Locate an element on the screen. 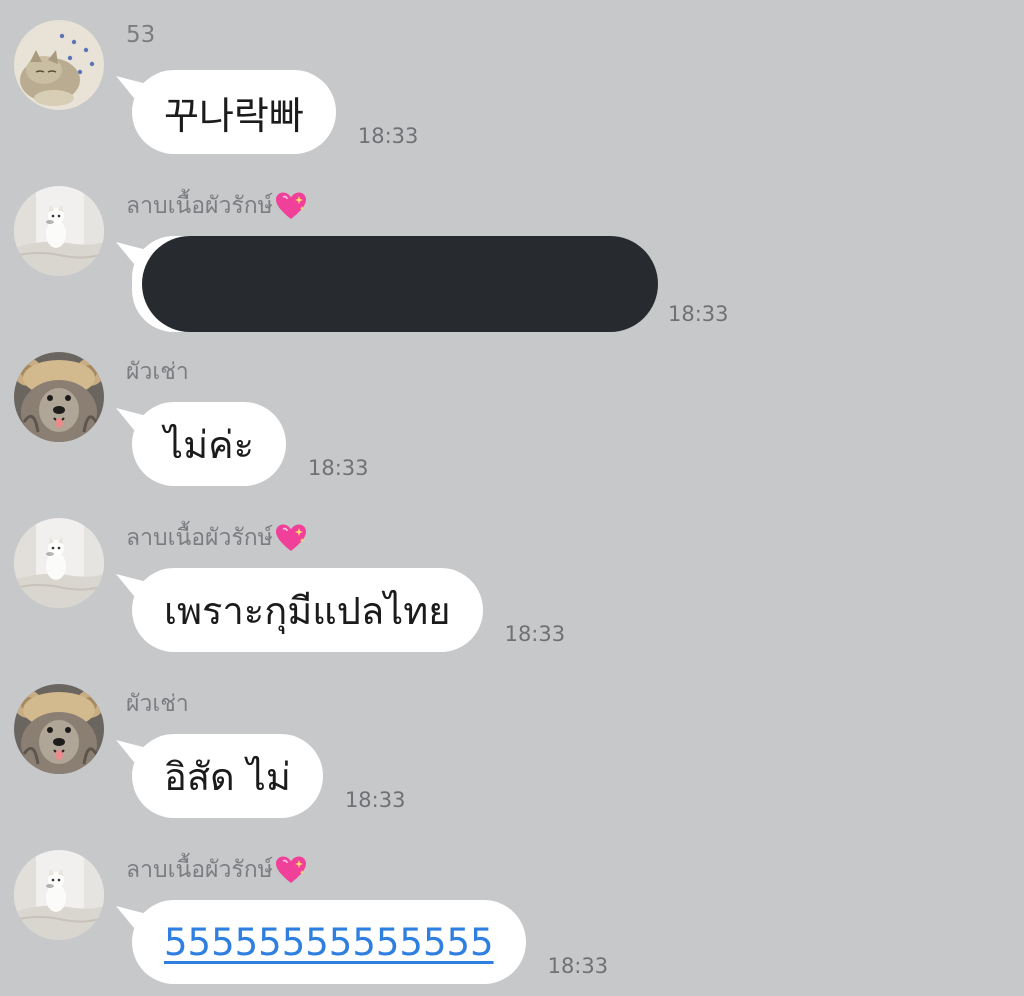 This screenshot has width=1024, height=996. bubble-row: เพราะกุมีแปลไทย 18:33 is located at coordinates (341, 610).